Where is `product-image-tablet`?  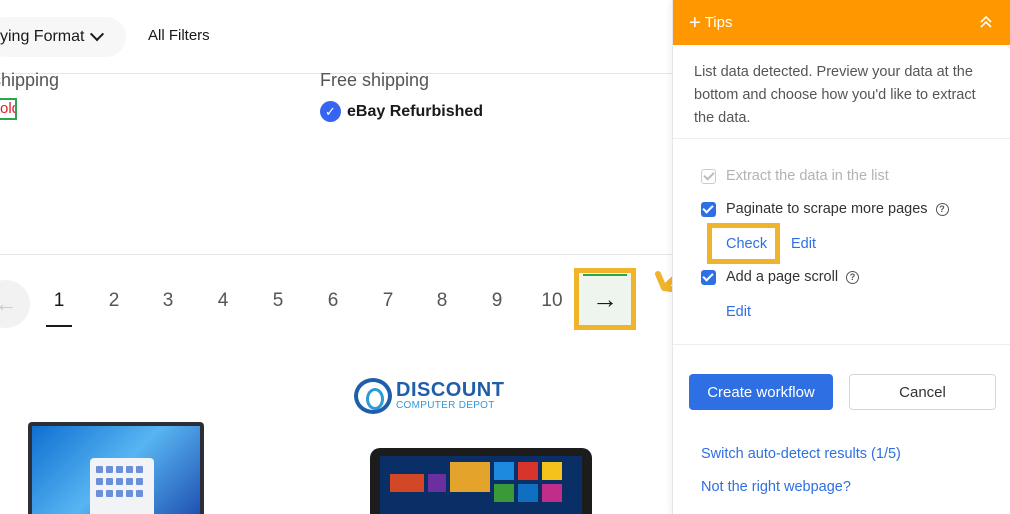 product-image-tablet is located at coordinates (481, 481).